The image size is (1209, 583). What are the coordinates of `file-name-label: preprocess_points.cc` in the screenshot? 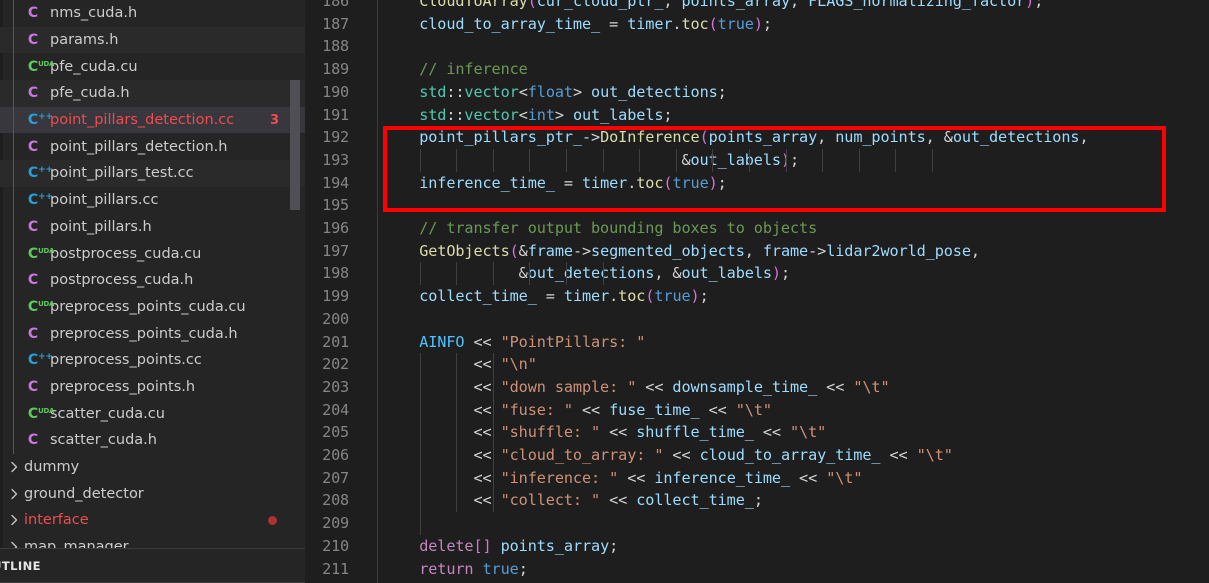 It's located at (126, 360).